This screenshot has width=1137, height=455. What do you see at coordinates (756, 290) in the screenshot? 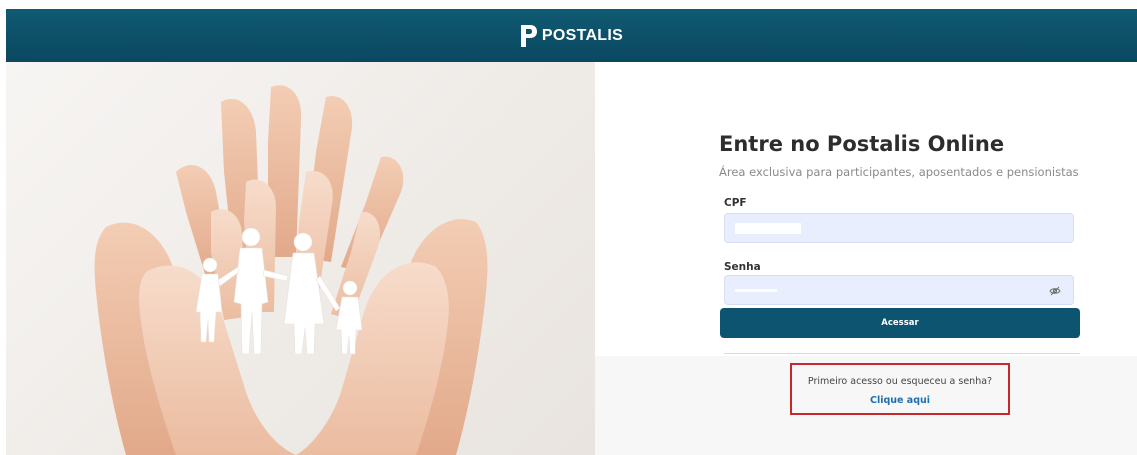
I see `password-value-masked` at bounding box center [756, 290].